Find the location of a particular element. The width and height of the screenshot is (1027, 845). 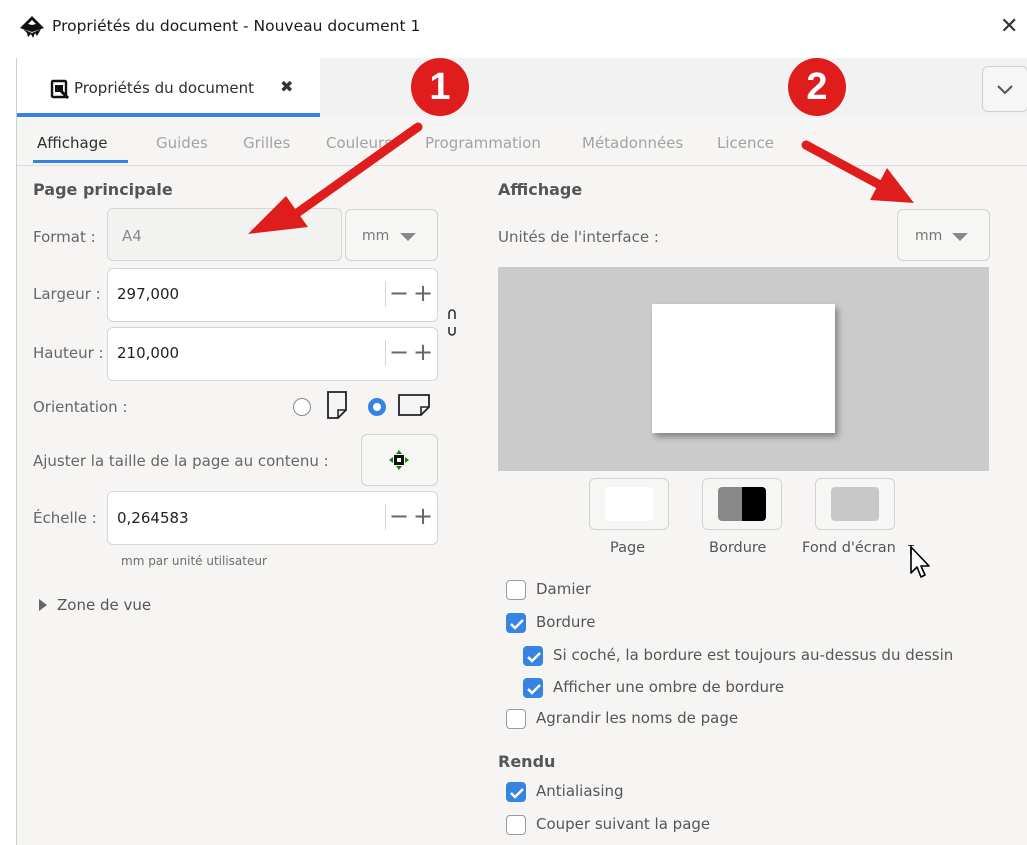

annotation-arrows is located at coordinates (581, 178).